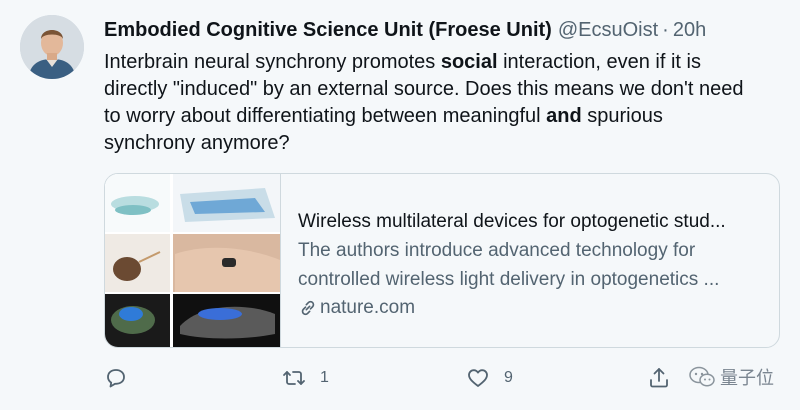  I want to click on timestamp: 20h, so click(689, 30).